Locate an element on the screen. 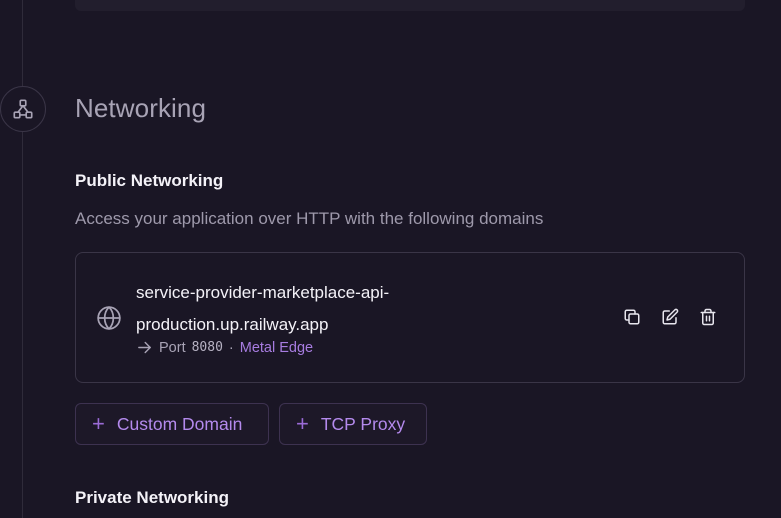  domain-actions is located at coordinates (670, 317).